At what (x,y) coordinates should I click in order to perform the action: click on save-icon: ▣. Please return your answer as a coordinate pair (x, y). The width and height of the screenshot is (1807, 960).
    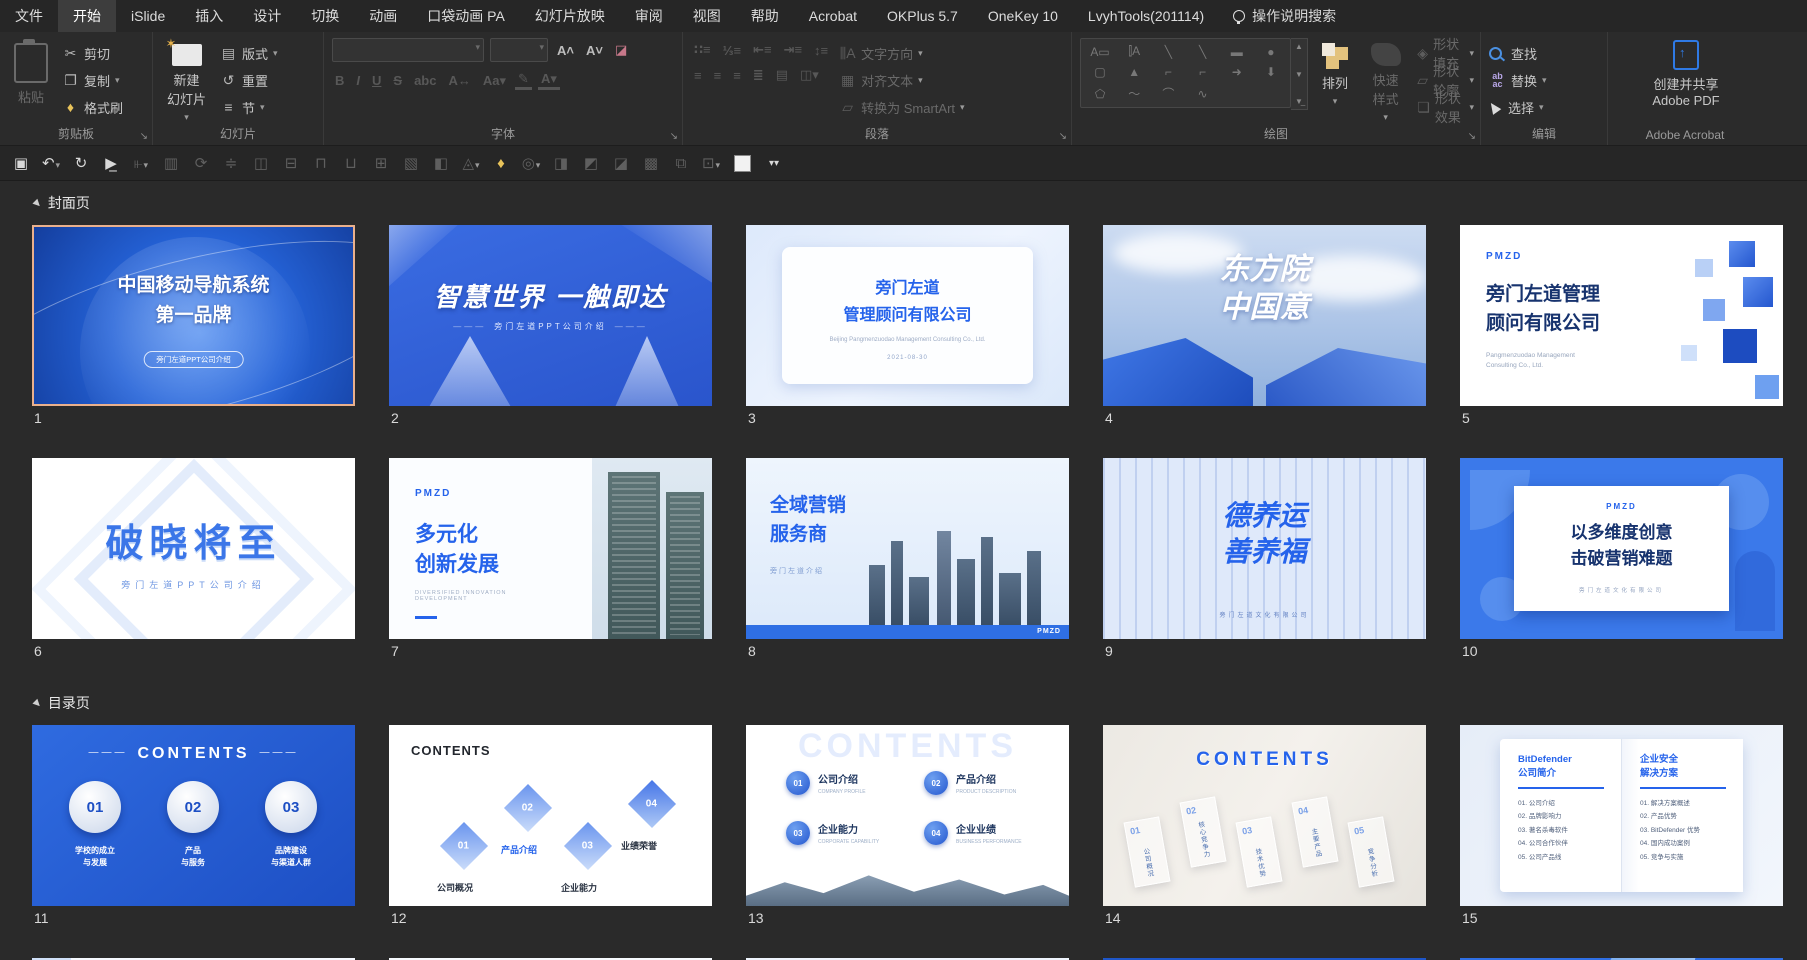
    Looking at the image, I should click on (21, 163).